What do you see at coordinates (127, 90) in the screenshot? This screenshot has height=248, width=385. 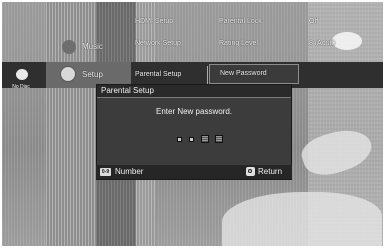 I see `dialog-title: Parental Setup` at bounding box center [127, 90].